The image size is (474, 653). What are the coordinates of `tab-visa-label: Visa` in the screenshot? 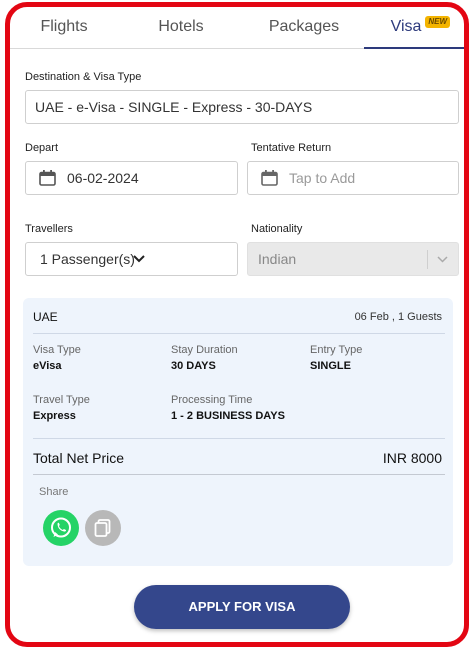 It's located at (406, 26).